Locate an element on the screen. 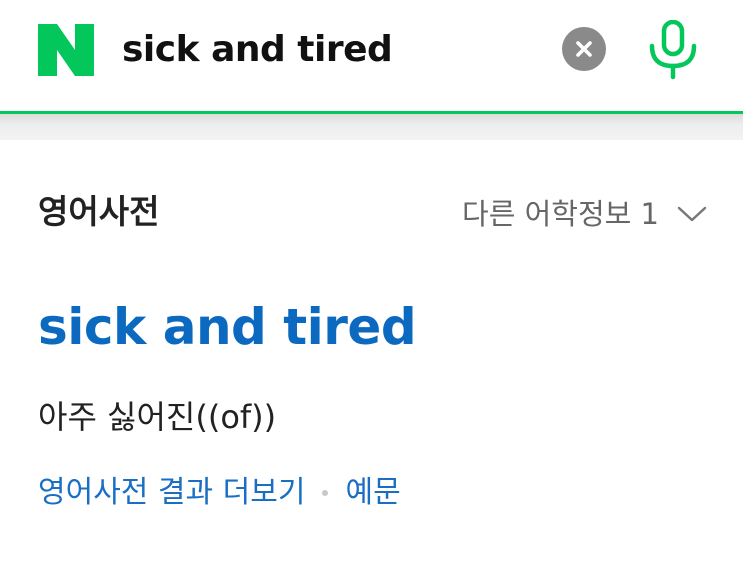 Image resolution: width=743 pixels, height=563 pixels. entry-headword-link: sick and tired is located at coordinates (227, 327).